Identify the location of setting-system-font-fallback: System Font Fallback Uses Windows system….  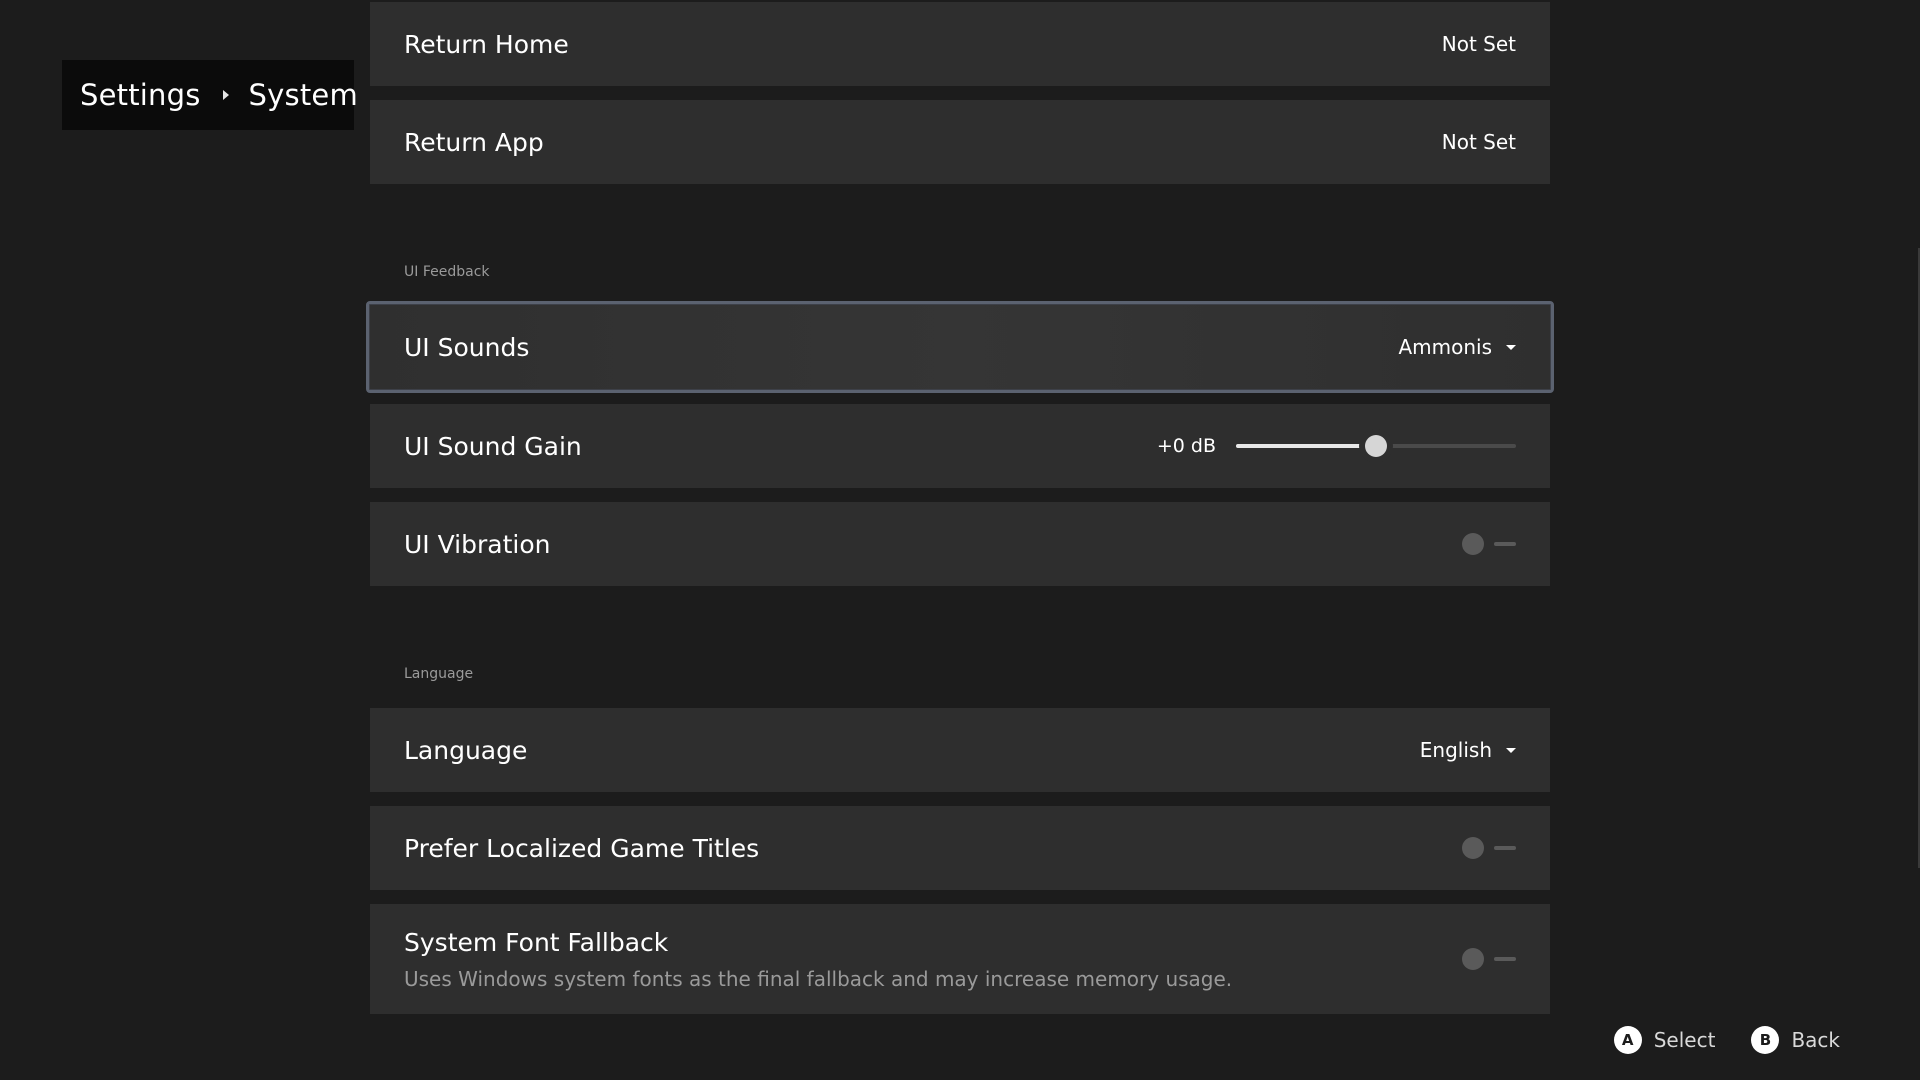
(960, 959).